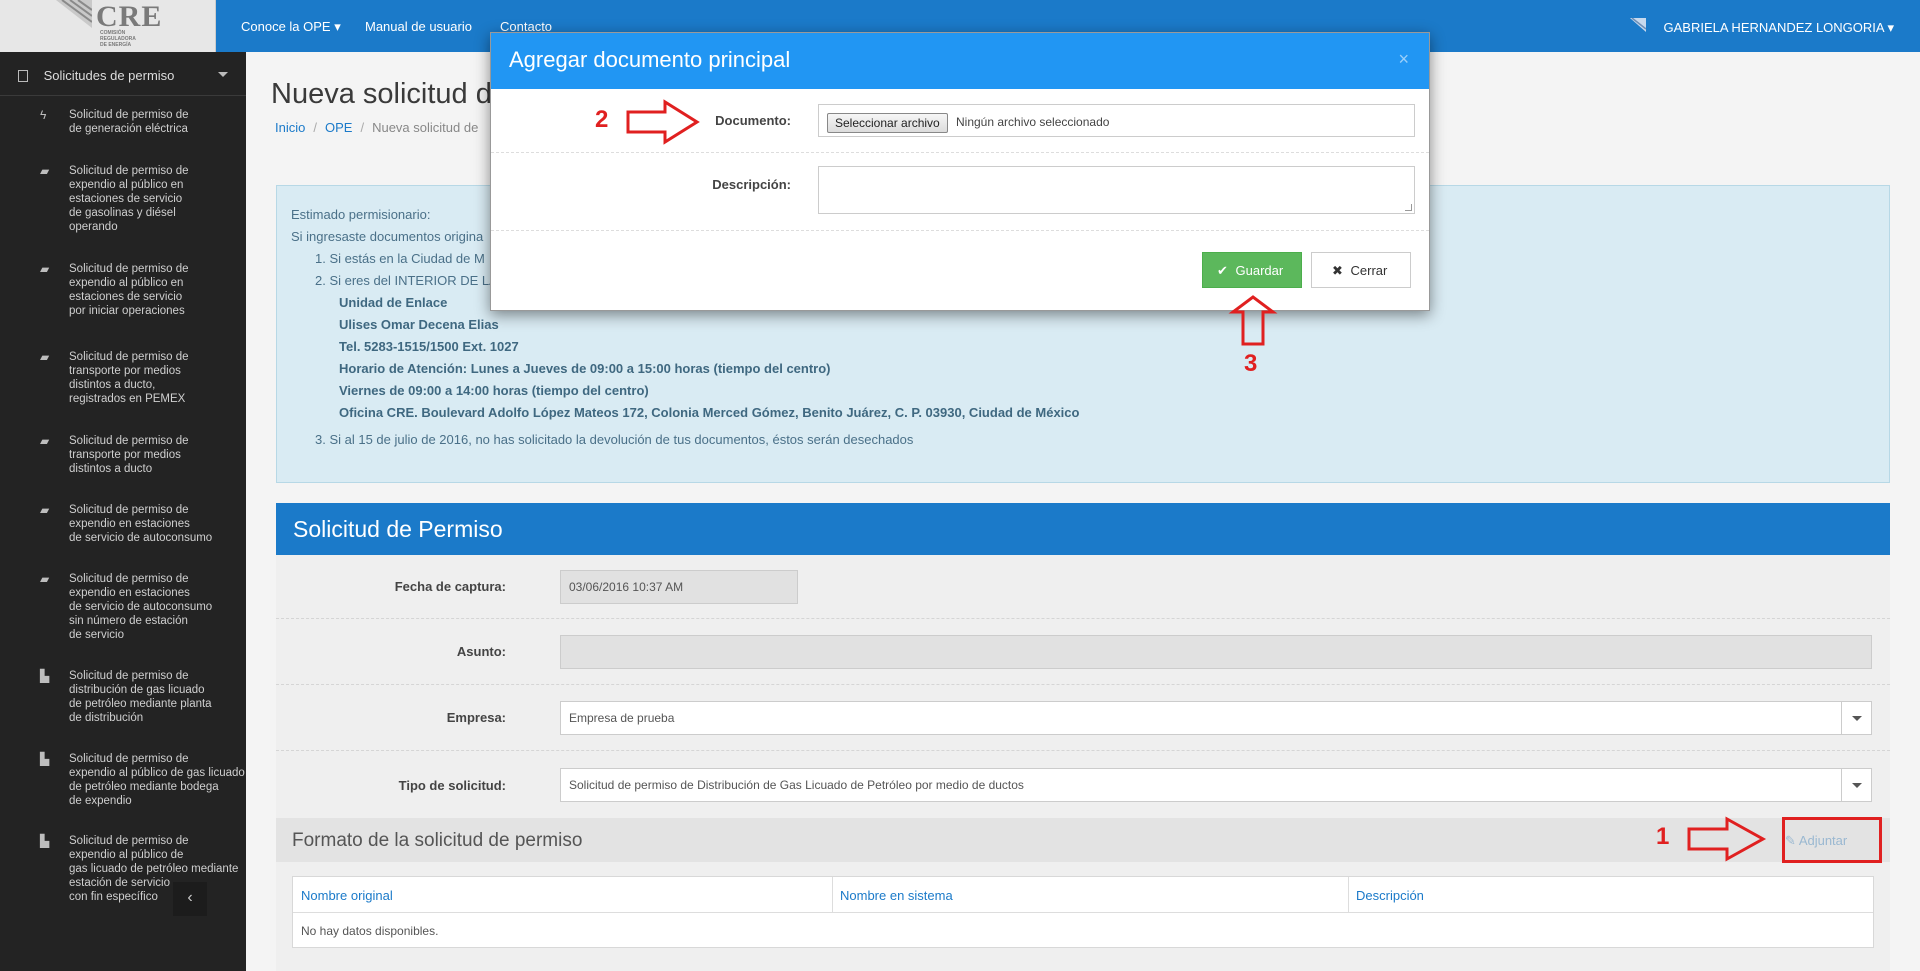 This screenshot has height=971, width=1920. Describe the element at coordinates (1251, 363) in the screenshot. I see `annotation-3: 3` at that location.